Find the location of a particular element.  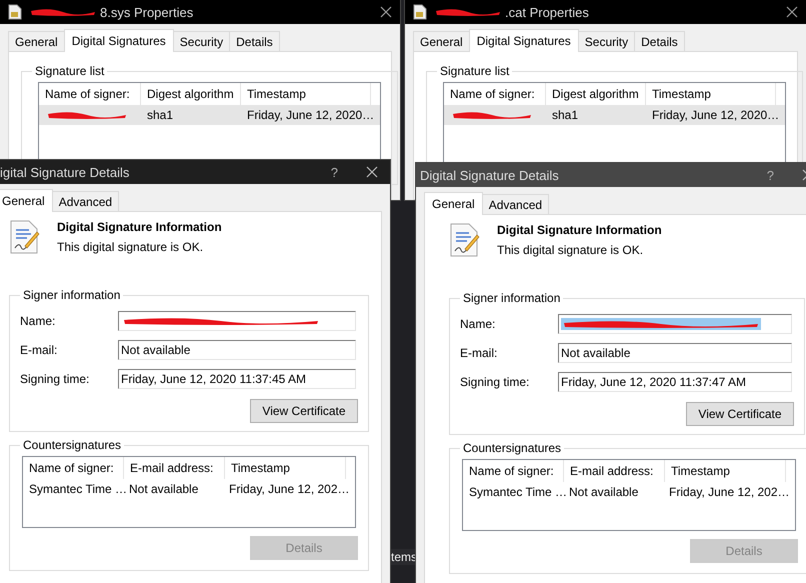

field-value: Friday, June 12, 2020 11:37:47 AM is located at coordinates (653, 381).